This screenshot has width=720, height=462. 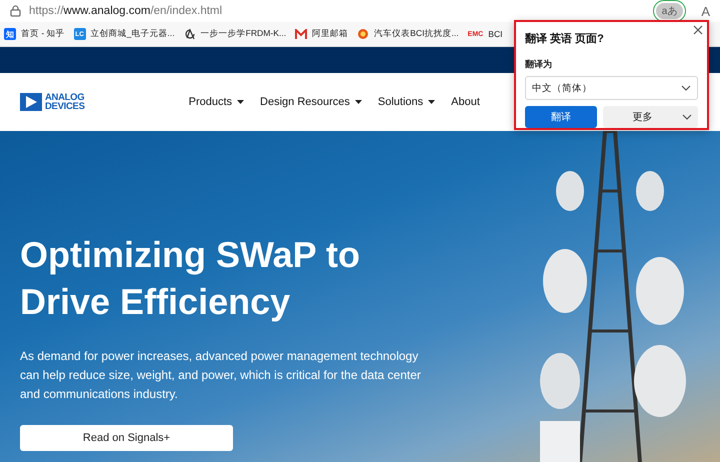 What do you see at coordinates (190, 278) in the screenshot?
I see `hero-title: Optimizing SWaP to Drive Efficiency` at bounding box center [190, 278].